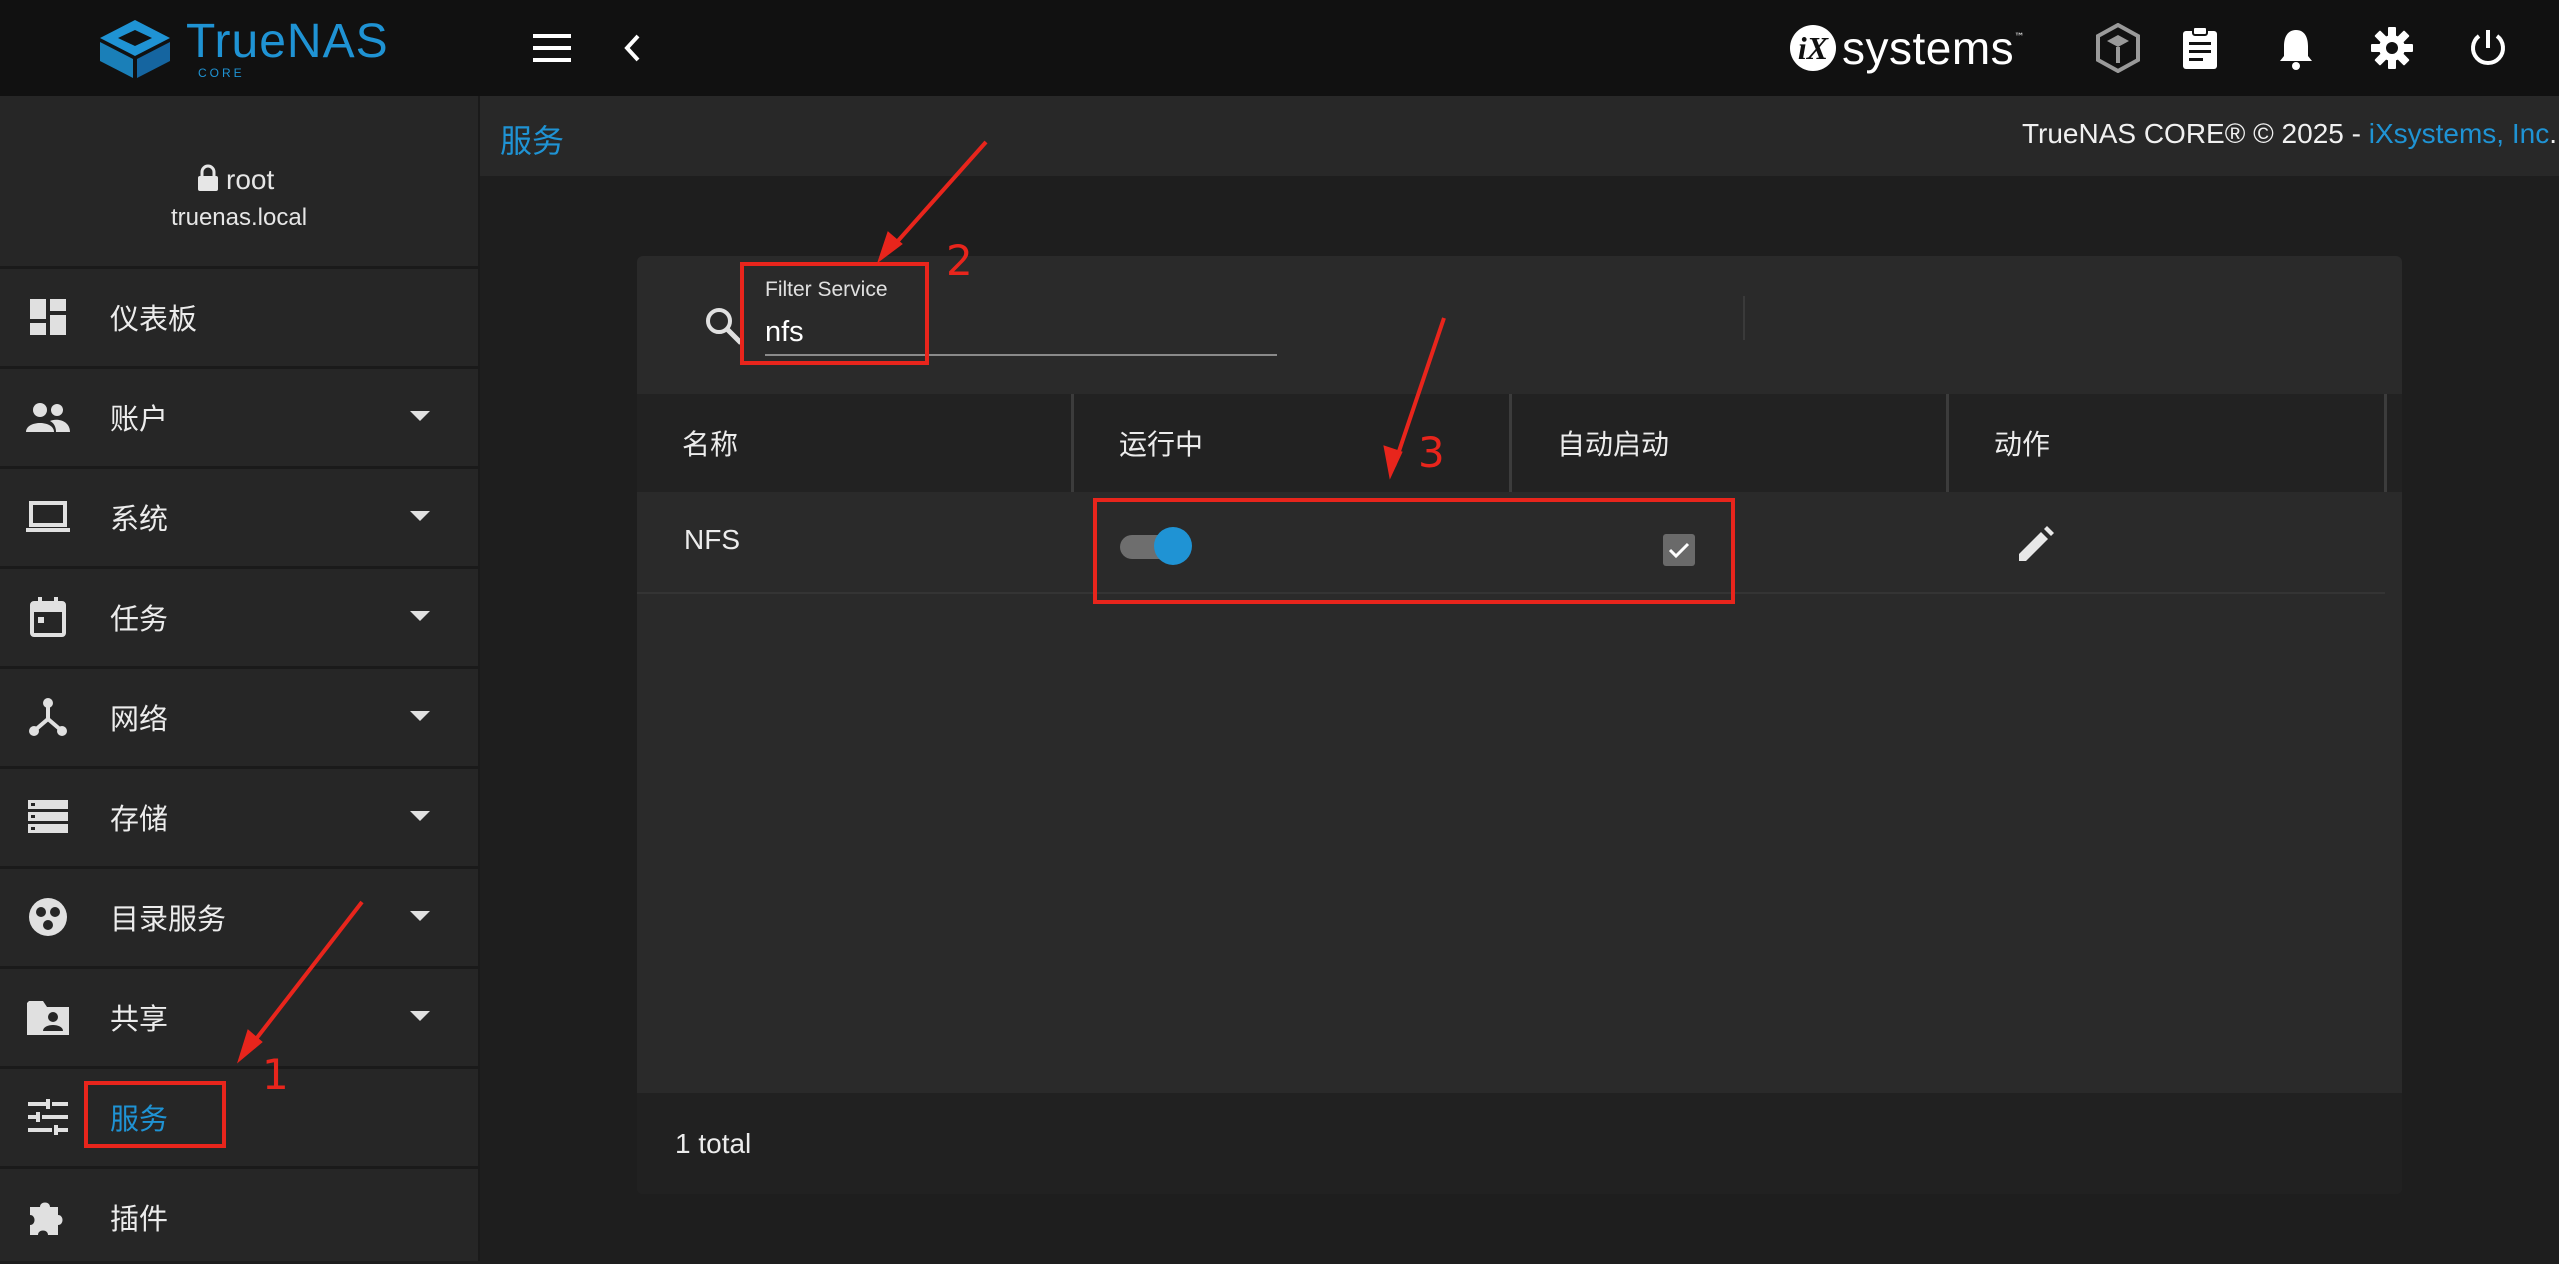 The height and width of the screenshot is (1264, 2559). I want to click on column-header-autostart: 自动启动, so click(1613, 443).